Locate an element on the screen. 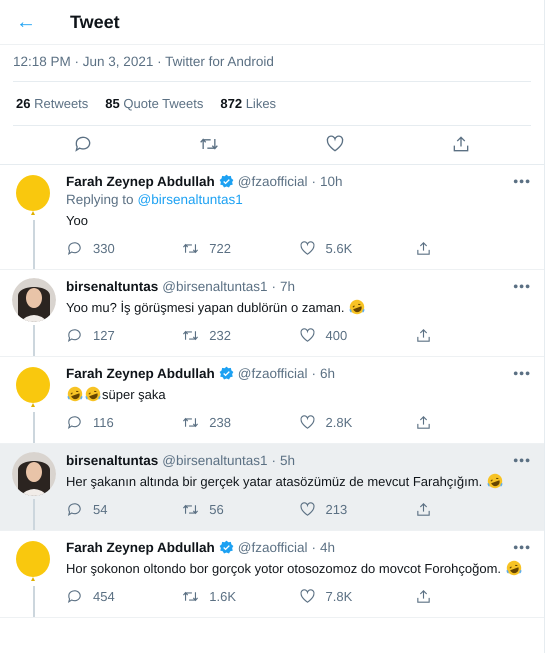  reply-card: birsenaltuntas @birsenaltuntas1 · 7h ••• Yoo mu? İş görüşmesi yapan dublörün o zaman. 127 232 400 is located at coordinates (272, 313).